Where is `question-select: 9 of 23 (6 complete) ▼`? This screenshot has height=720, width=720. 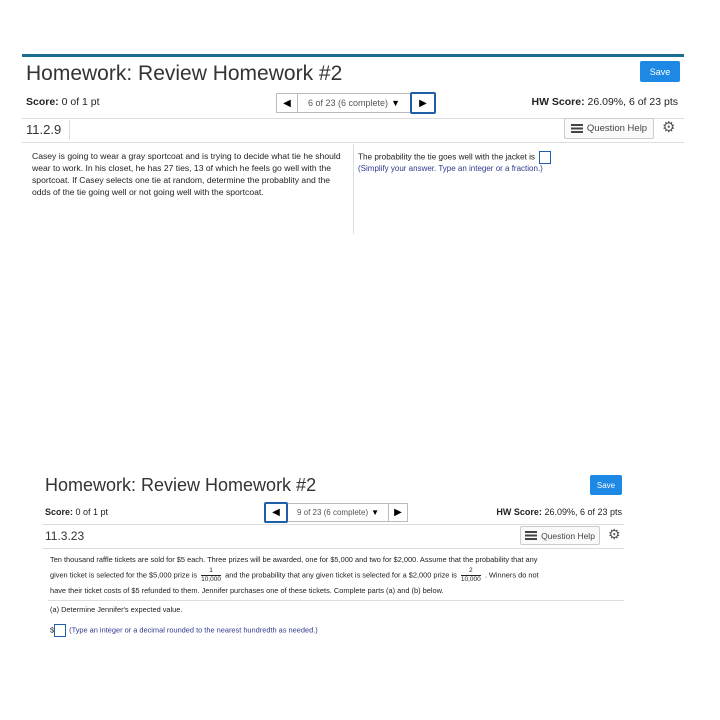 question-select: 9 of 23 (6 complete) ▼ is located at coordinates (338, 512).